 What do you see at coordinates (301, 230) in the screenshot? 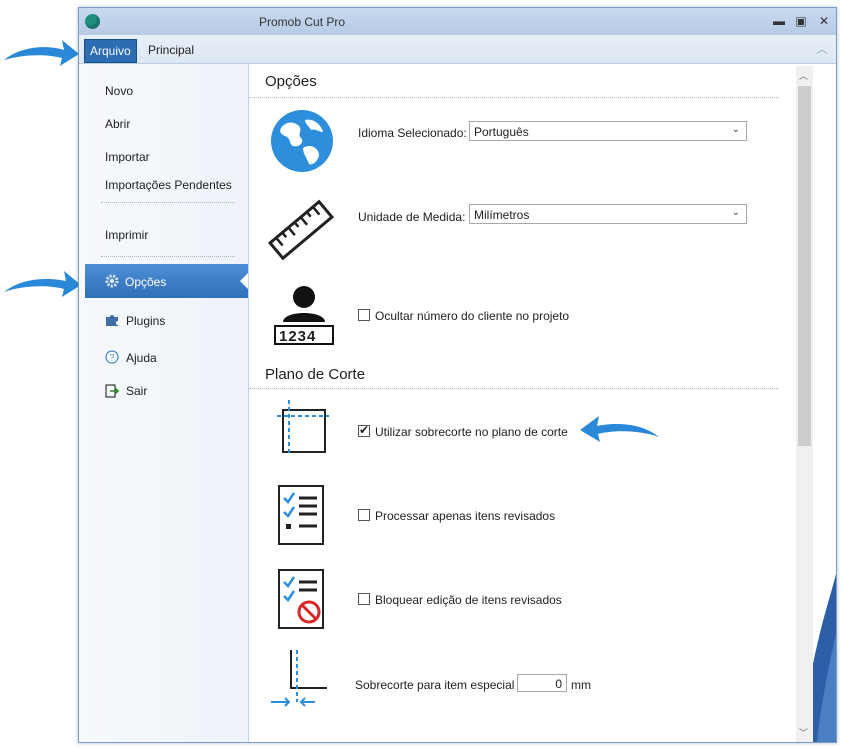
I see `ruler-icon` at bounding box center [301, 230].